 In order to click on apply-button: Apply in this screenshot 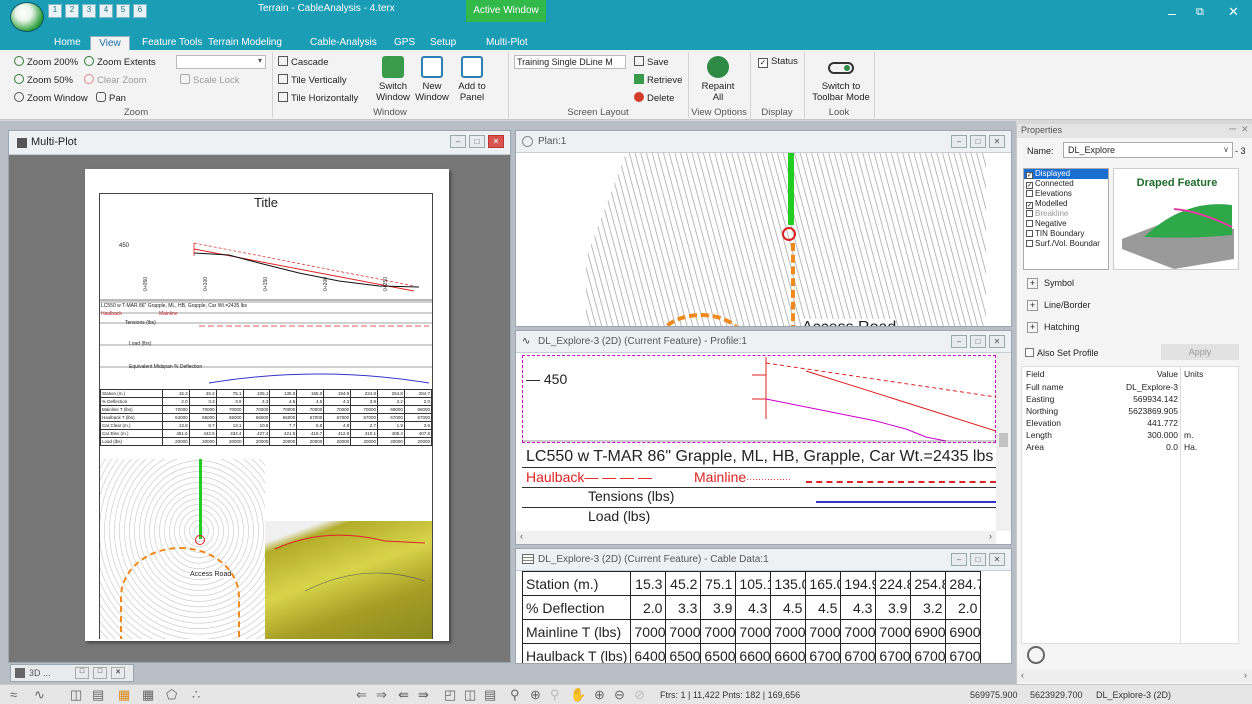, I will do `click(1200, 352)`.